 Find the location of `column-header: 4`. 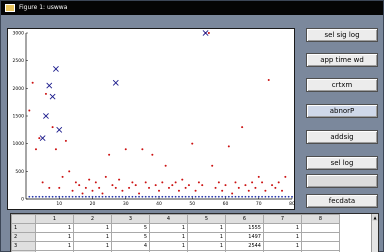

column-header: 4 is located at coordinates (168, 219).